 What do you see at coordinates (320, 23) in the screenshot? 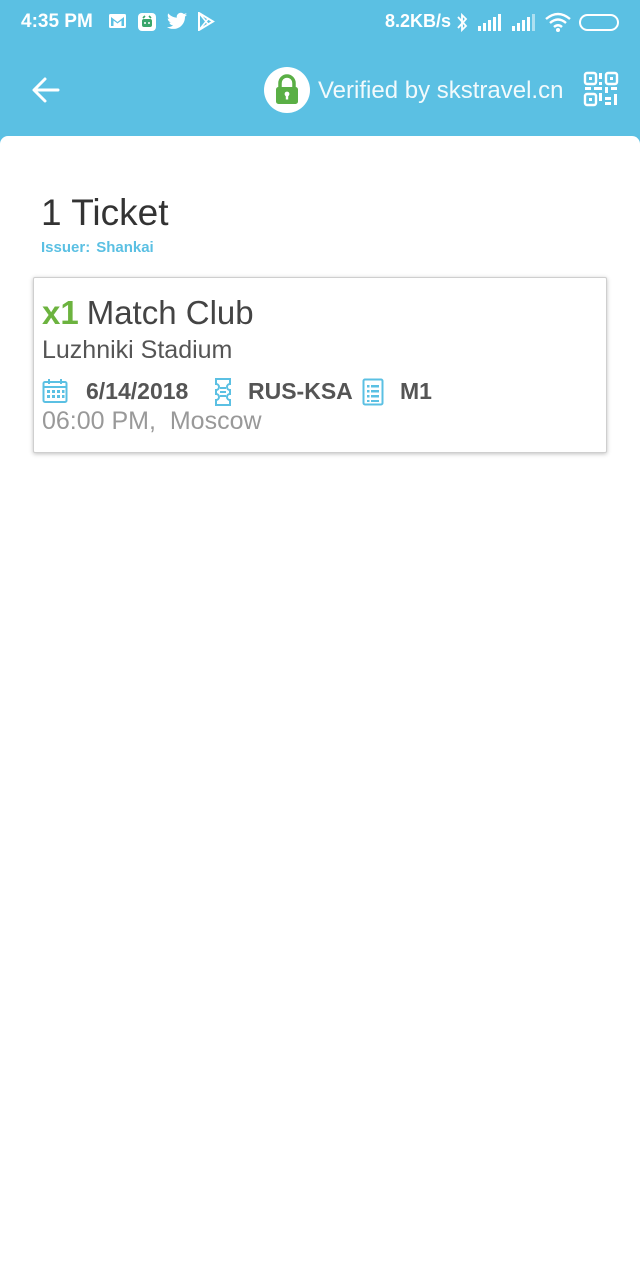
I see `status-bar: 4:35 PM 8.2KB/s 74` at bounding box center [320, 23].